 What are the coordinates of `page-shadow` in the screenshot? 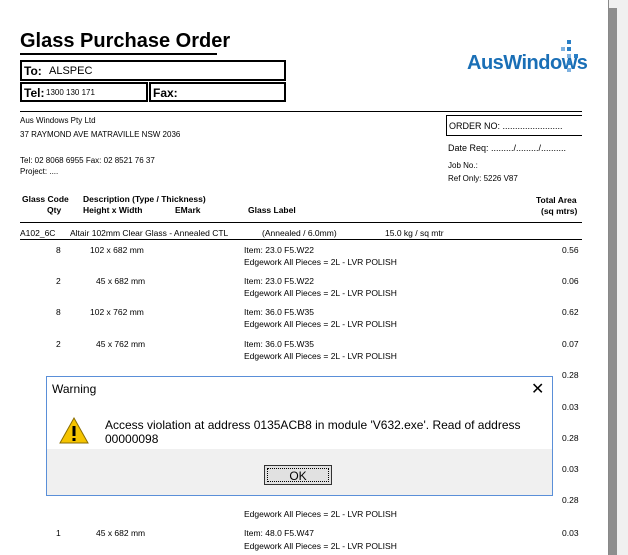 It's located at (613, 281).